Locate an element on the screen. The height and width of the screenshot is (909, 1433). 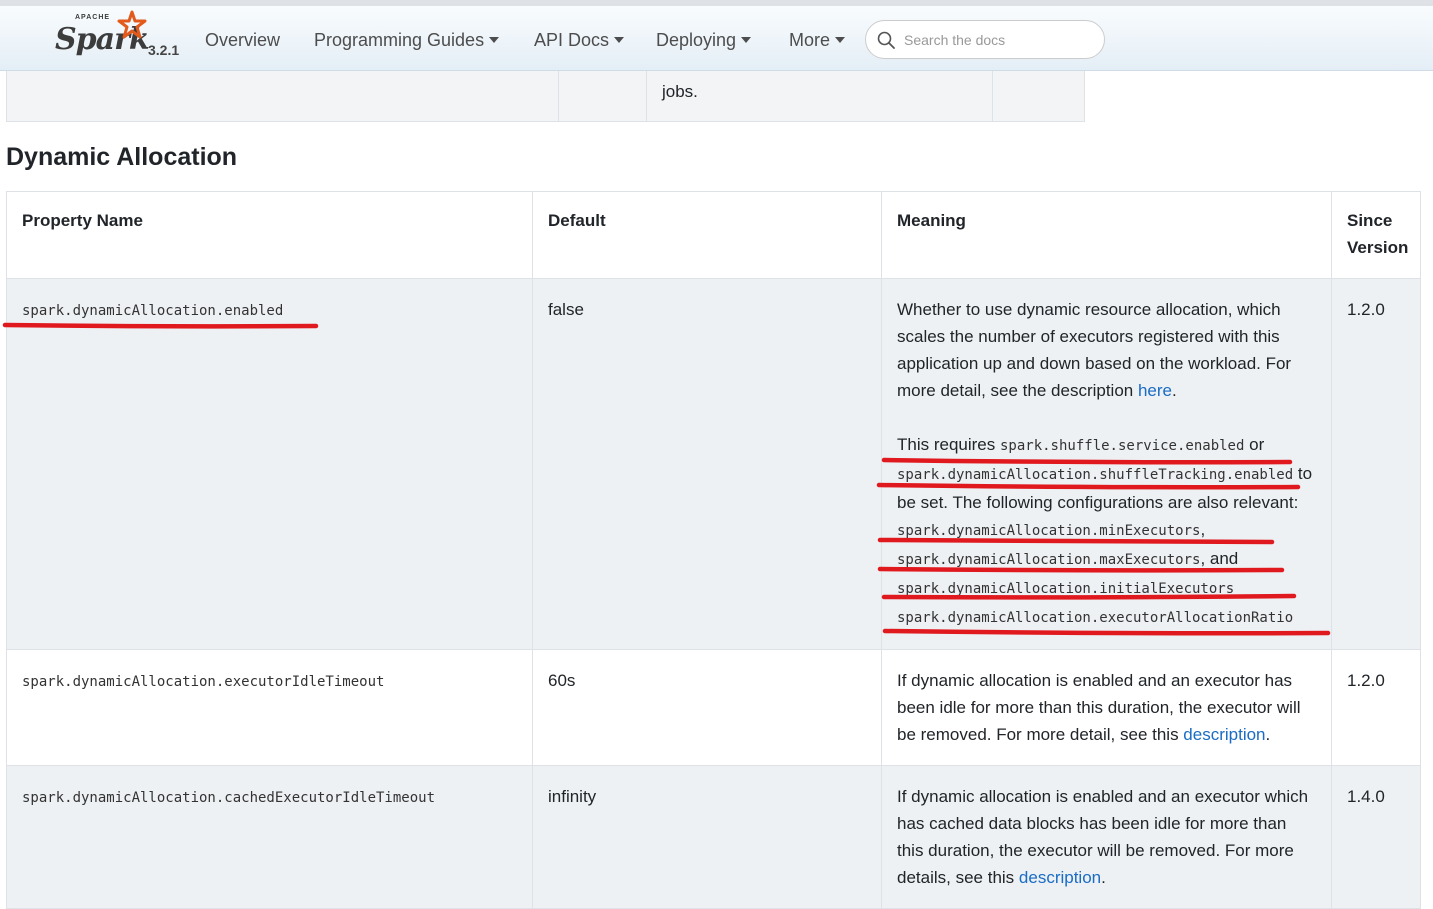
config-code: spark.dynamicAllocation.maxExecutors is located at coordinates (1049, 560).